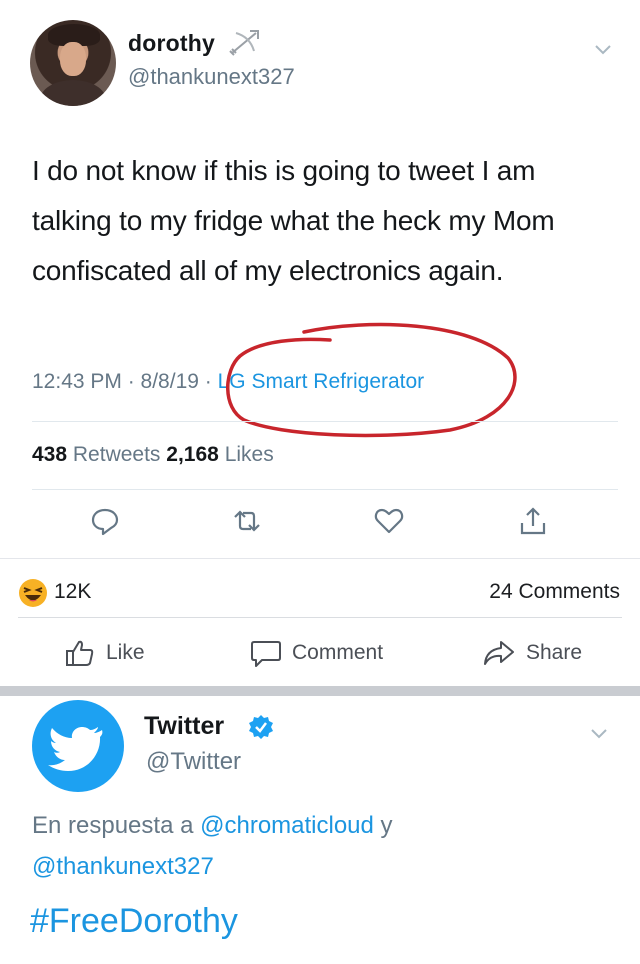 The width and height of the screenshot is (640, 964). Describe the element at coordinates (75, 749) in the screenshot. I see `twitter-bird-icon` at that location.